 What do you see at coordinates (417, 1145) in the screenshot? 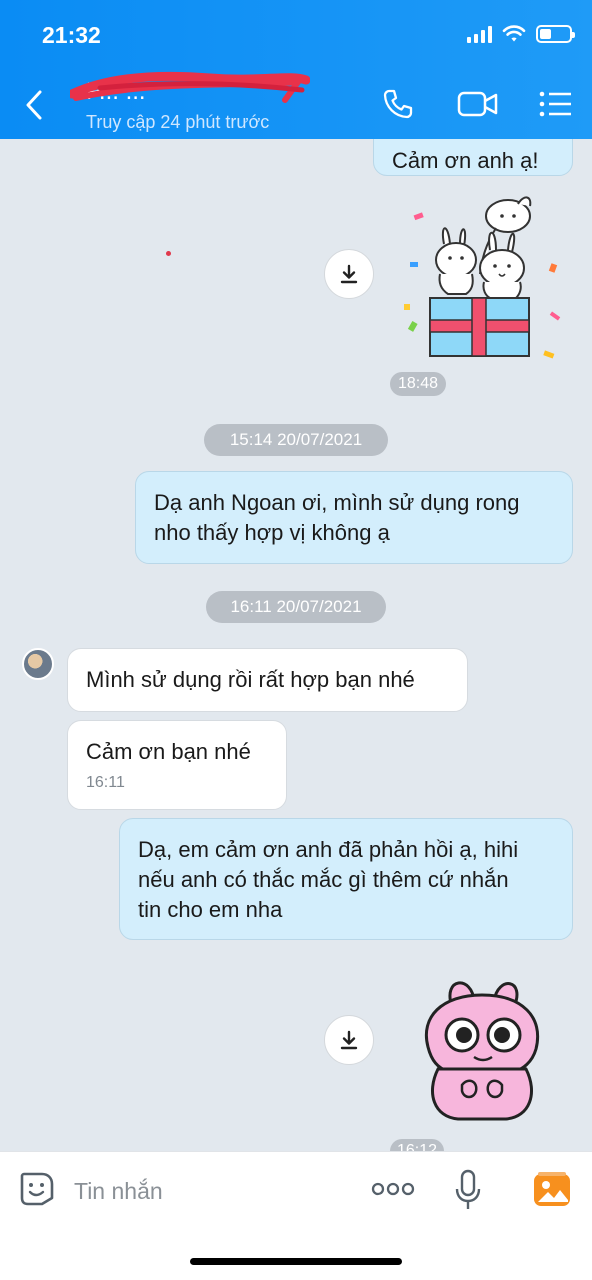
I see `sticker-time: 16:12` at bounding box center [417, 1145].